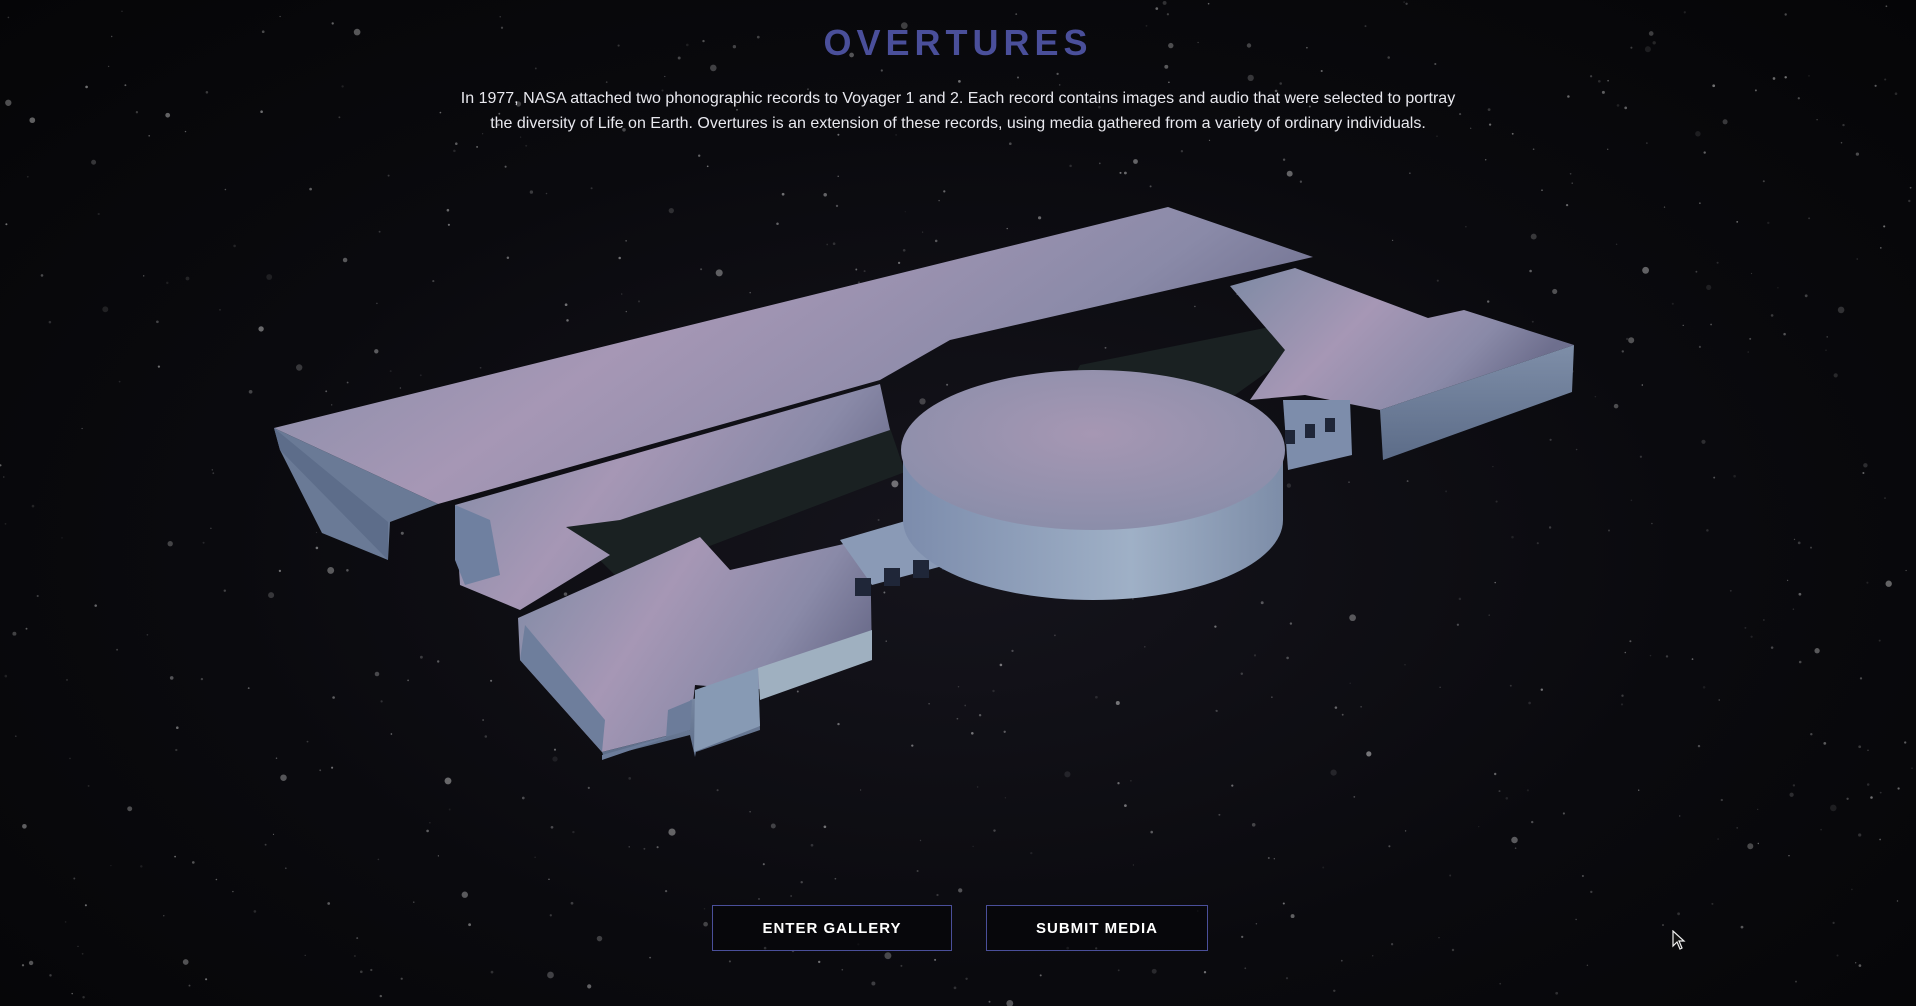 The height and width of the screenshot is (1006, 1916). I want to click on submit-media-button: SUBMIT MEDIA, so click(1097, 928).